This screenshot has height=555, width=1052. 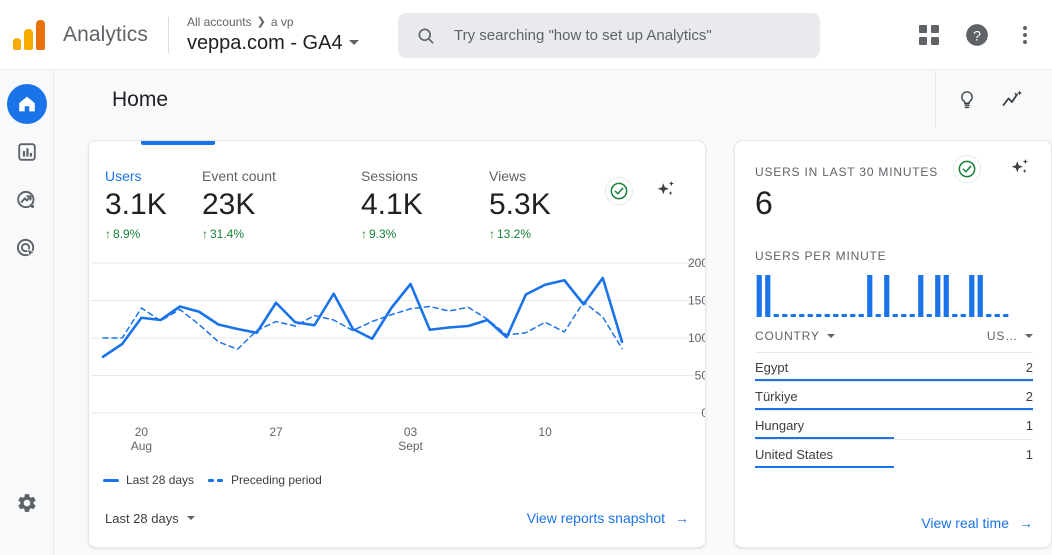 I want to click on chart-legend: Last 28 days Preceding period, so click(x=212, y=480).